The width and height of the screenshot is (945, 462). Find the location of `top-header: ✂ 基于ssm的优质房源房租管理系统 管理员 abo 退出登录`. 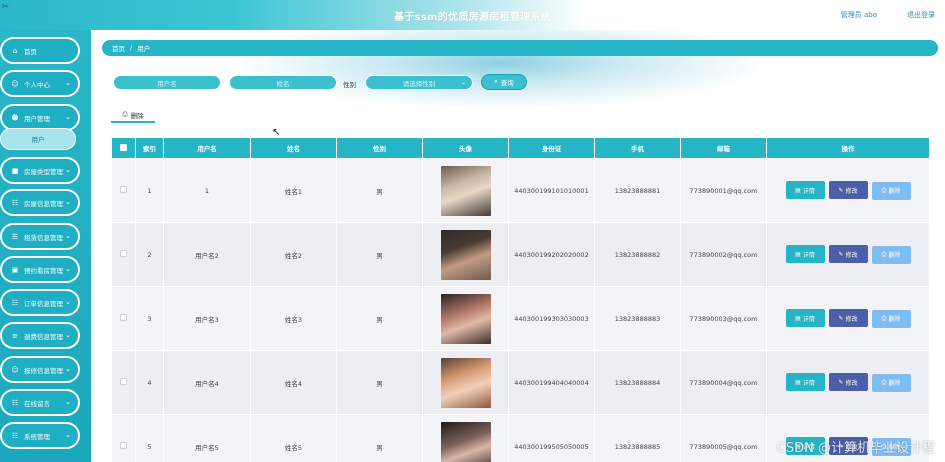

top-header: ✂ 基于ssm的优质房源房租管理系统 管理员 abo 退出登录 is located at coordinates (472, 15).